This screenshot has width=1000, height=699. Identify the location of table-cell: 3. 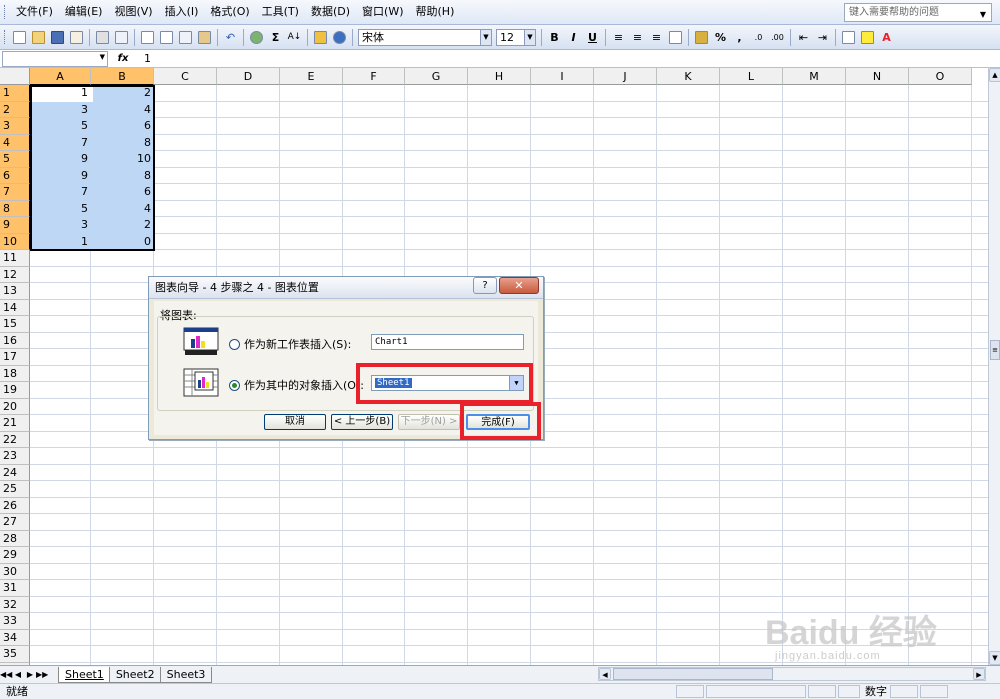
(60, 225).